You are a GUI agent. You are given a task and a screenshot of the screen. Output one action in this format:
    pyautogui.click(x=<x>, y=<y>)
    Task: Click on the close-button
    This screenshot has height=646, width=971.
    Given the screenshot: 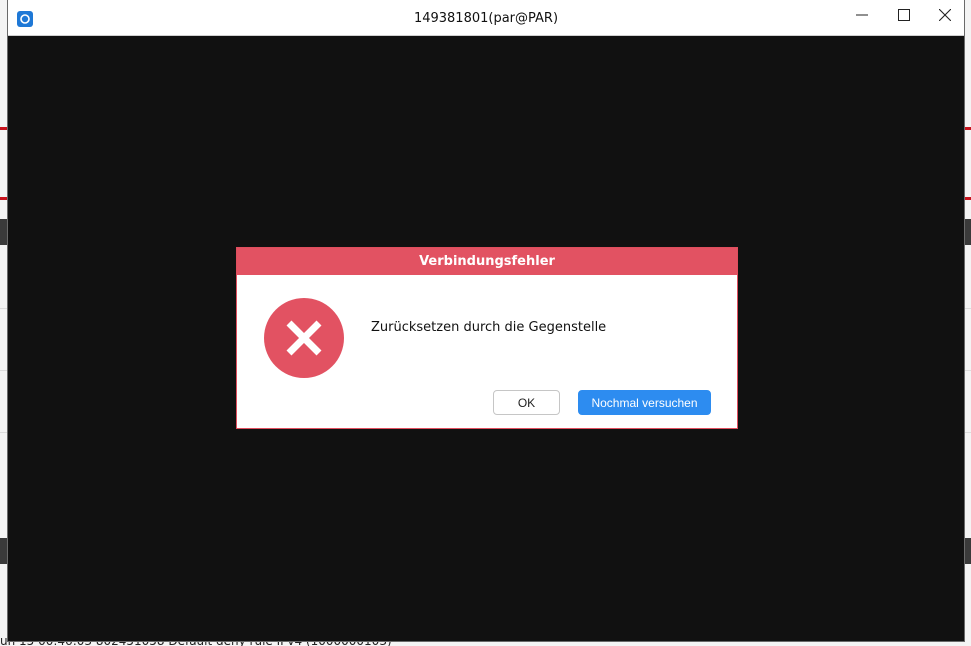 What is the action you would take?
    pyautogui.click(x=945, y=16)
    